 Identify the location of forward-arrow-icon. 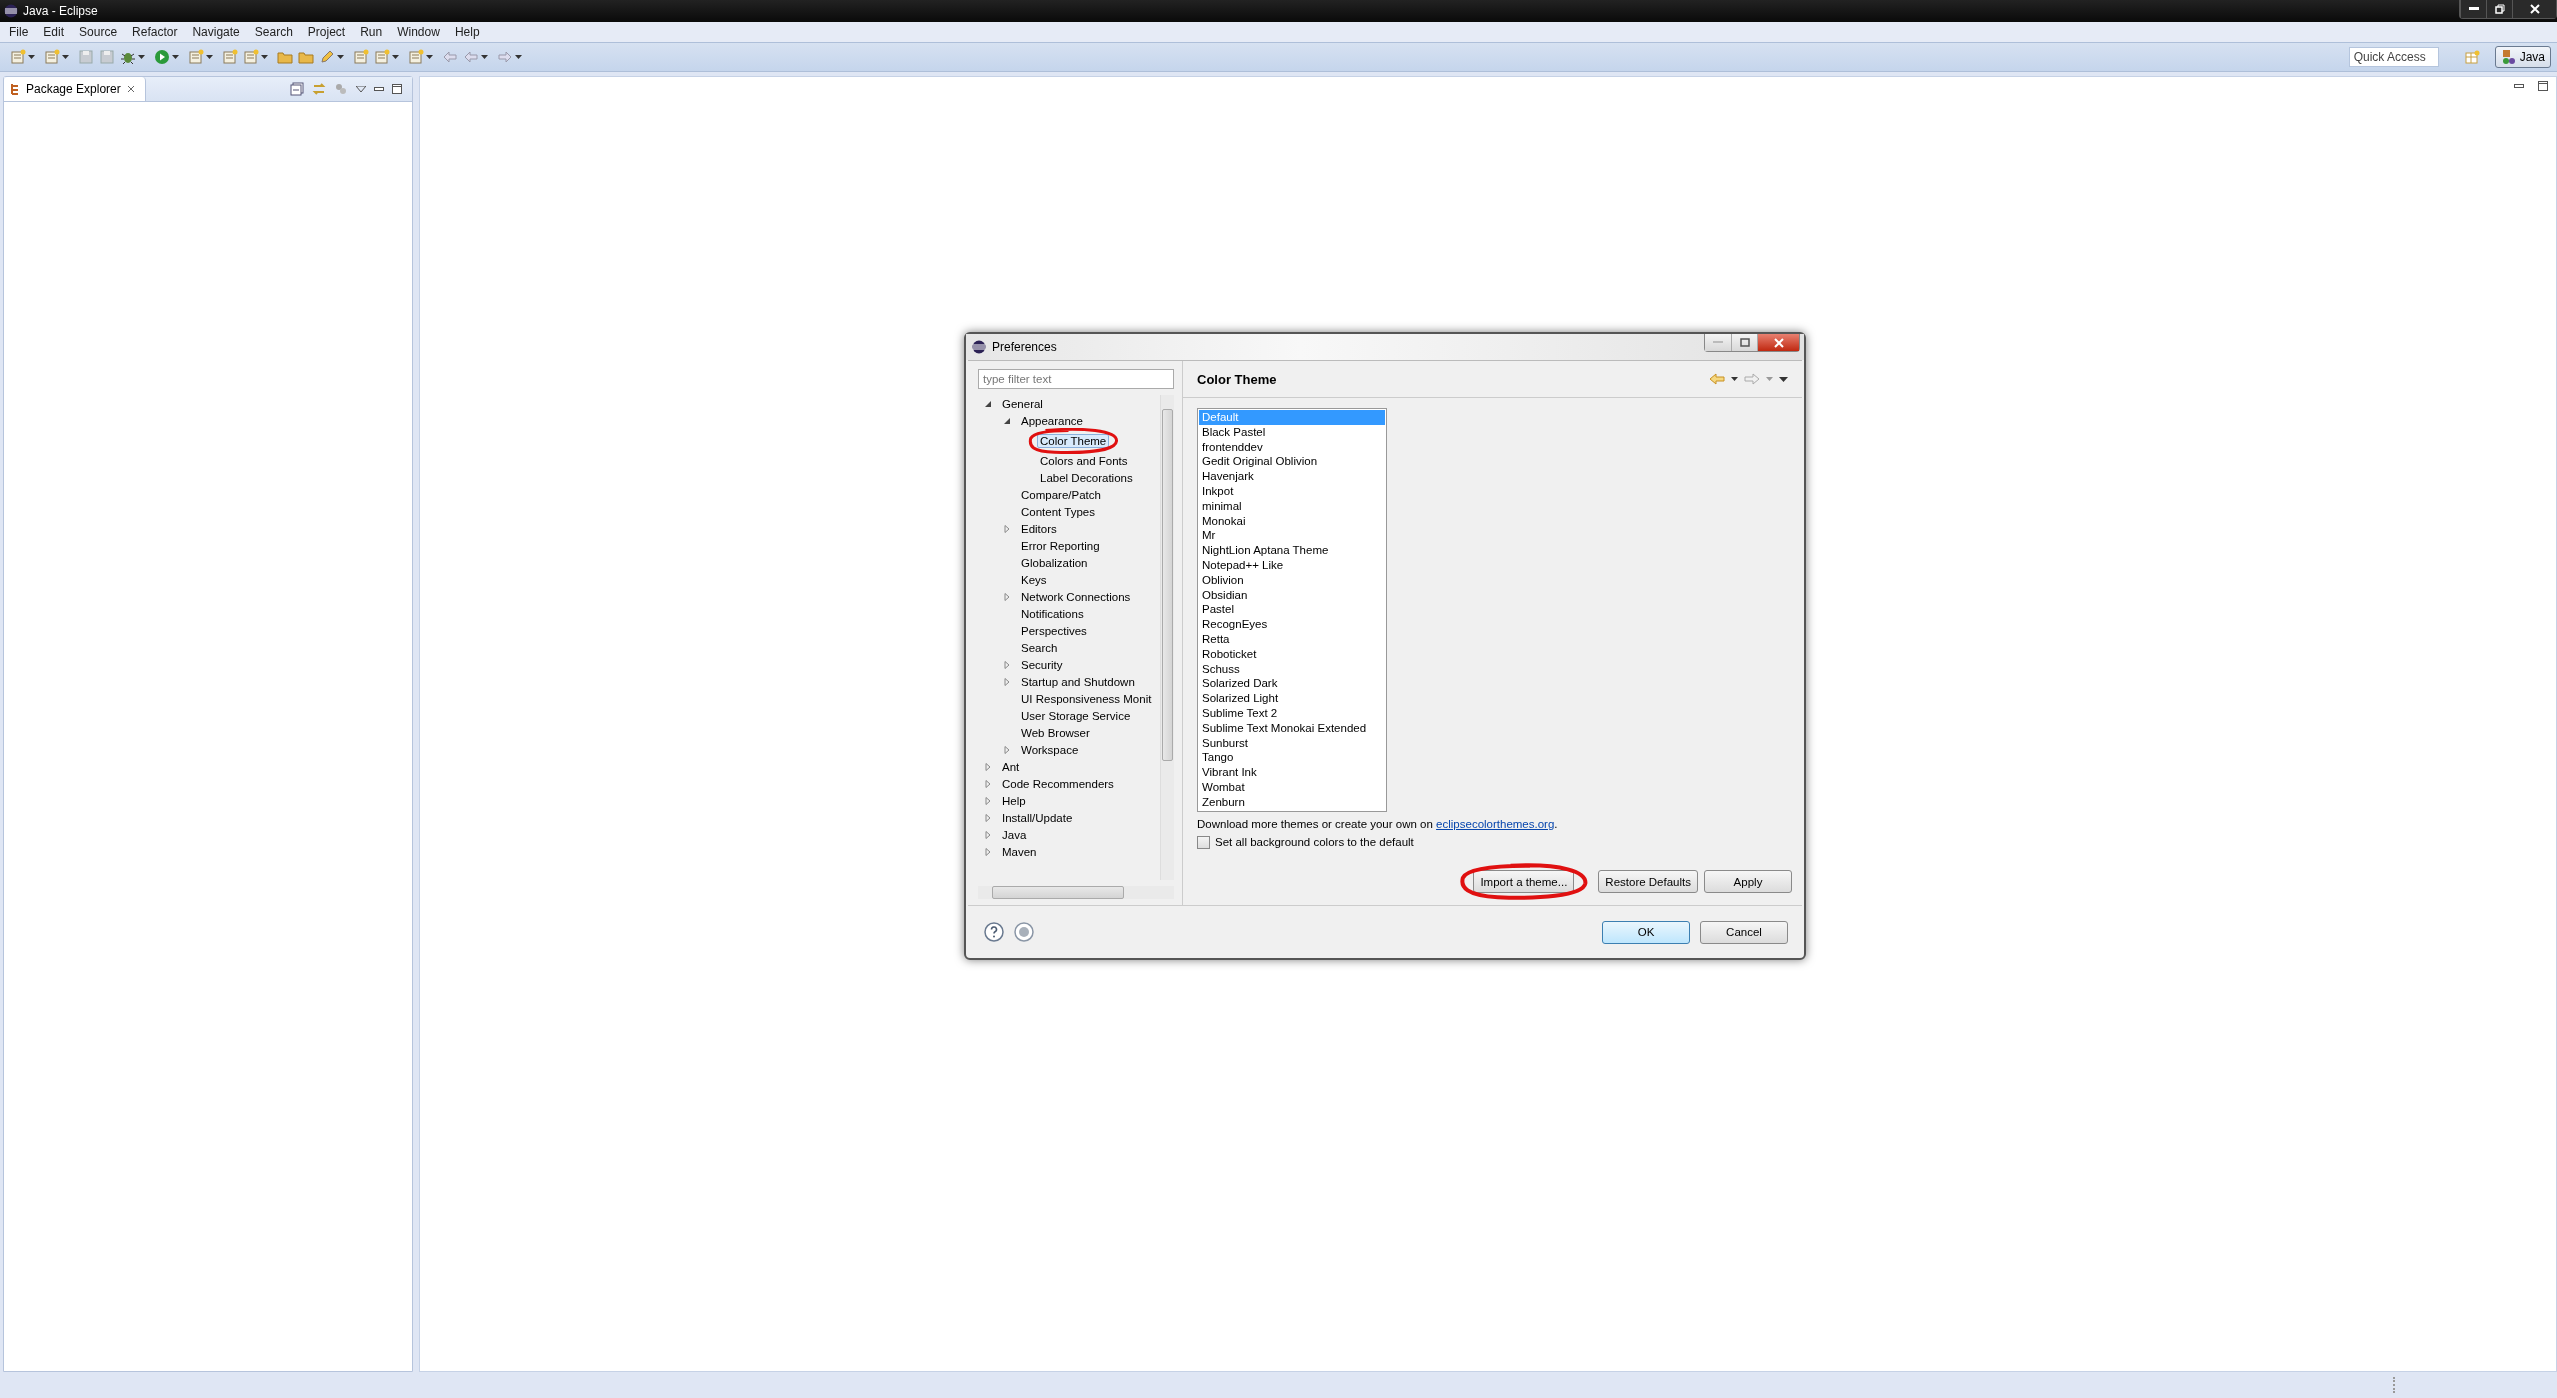
(1752, 379).